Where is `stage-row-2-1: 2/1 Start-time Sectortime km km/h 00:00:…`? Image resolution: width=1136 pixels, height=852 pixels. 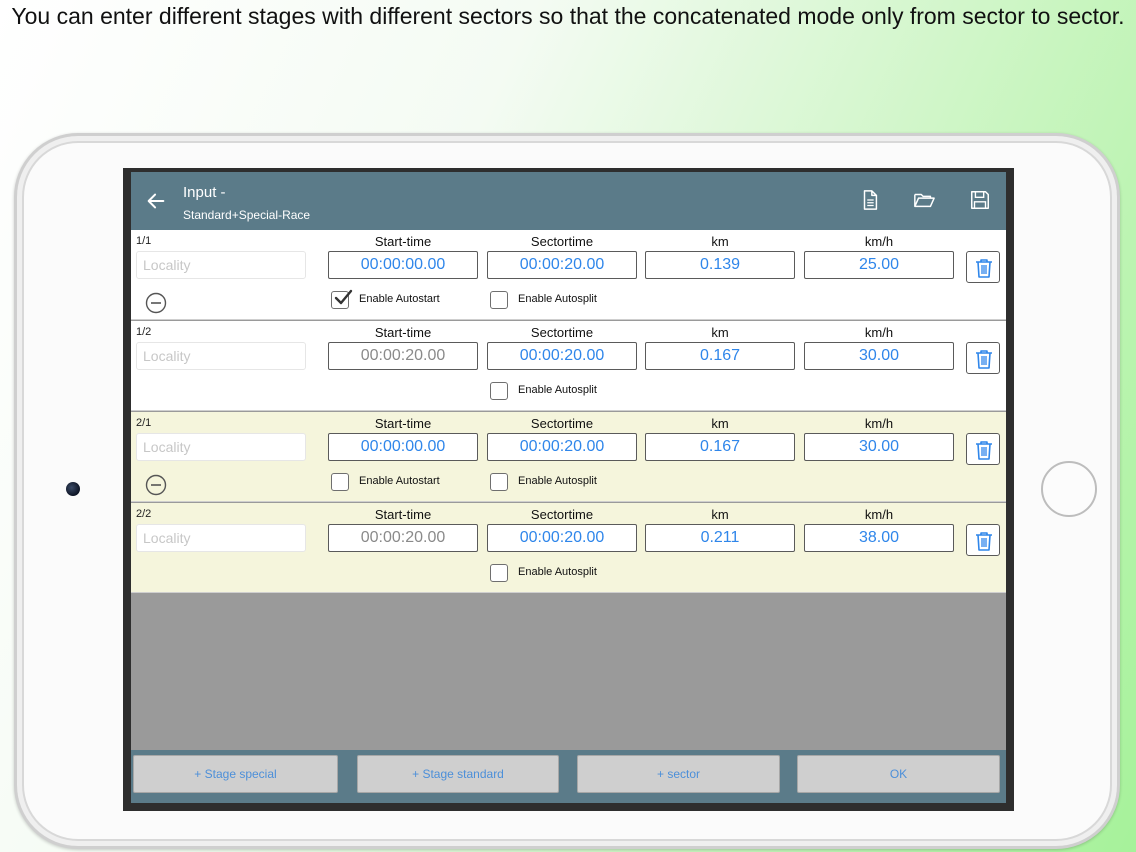 stage-row-2-1: 2/1 Start-time Sectortime km km/h 00:00:… is located at coordinates (568, 457).